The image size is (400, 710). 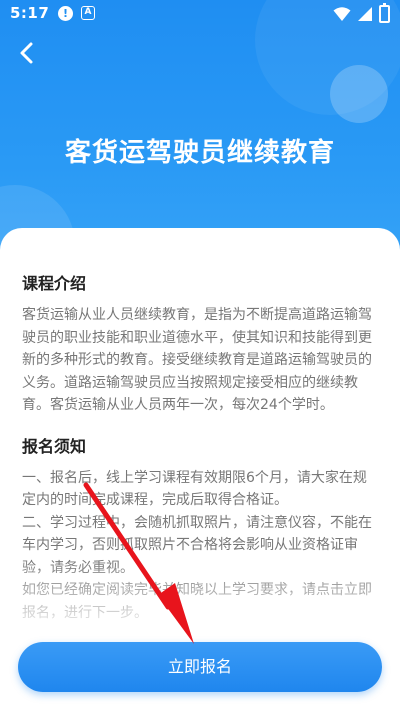 What do you see at coordinates (65, 13) in the screenshot?
I see `alert-icon: !` at bounding box center [65, 13].